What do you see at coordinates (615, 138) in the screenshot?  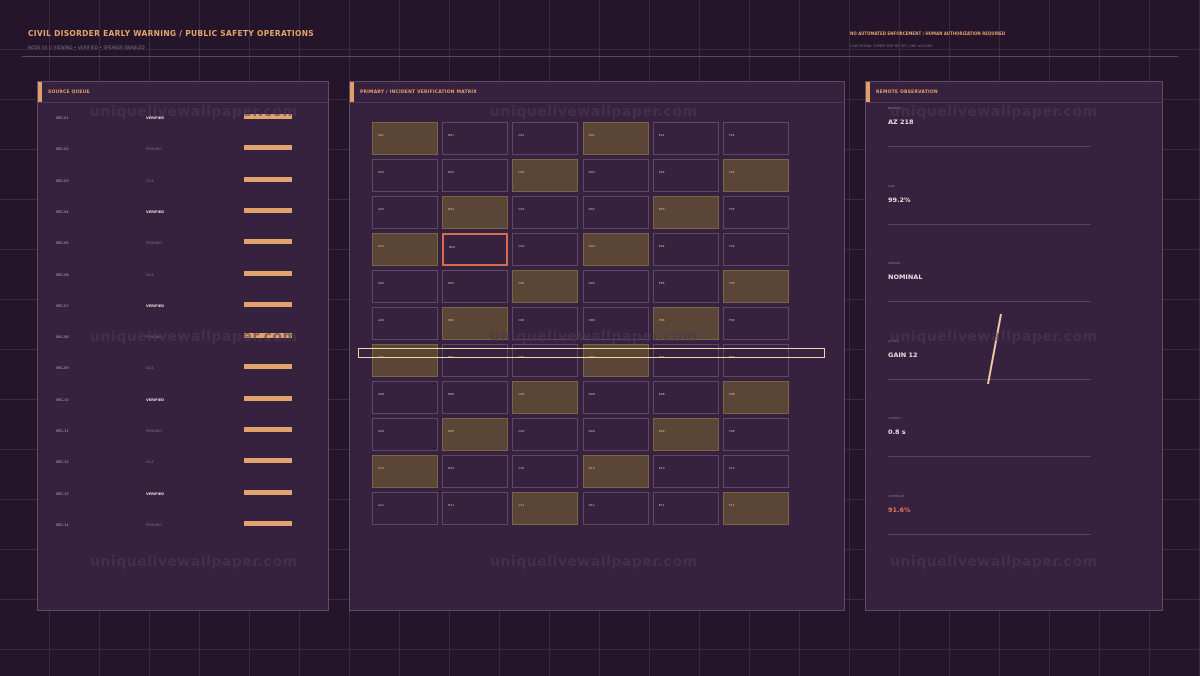 I see `matrix-cell: D01` at bounding box center [615, 138].